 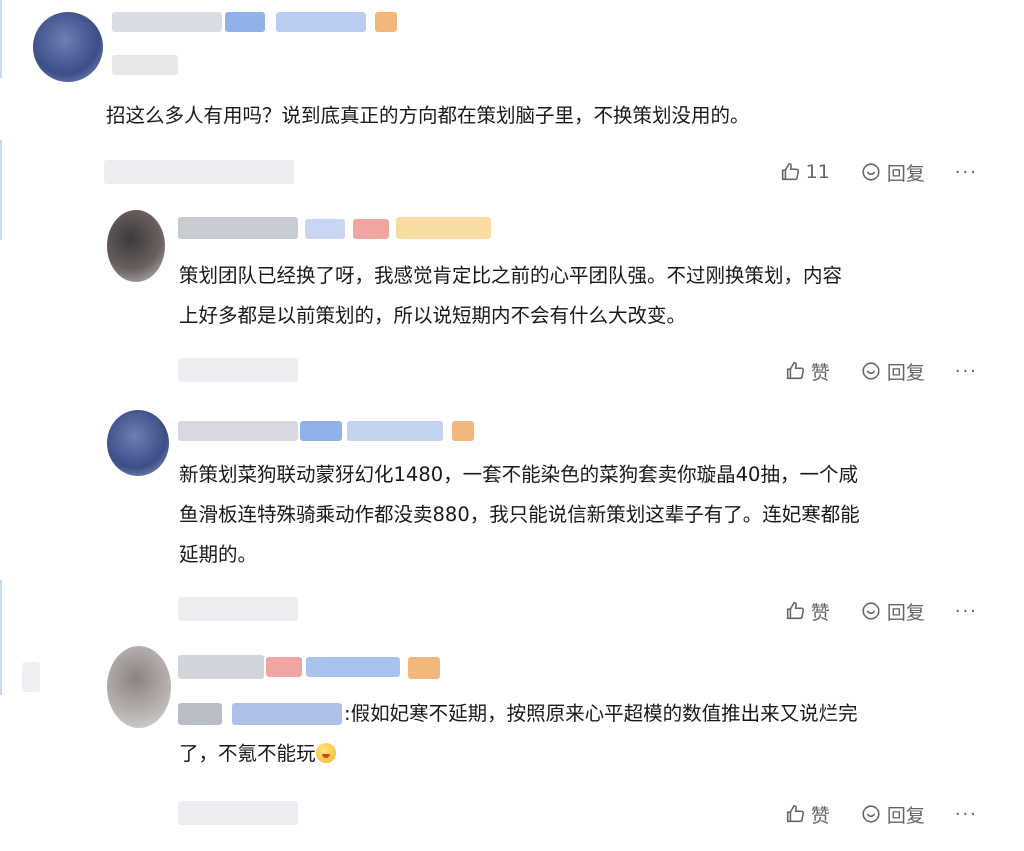 I want to click on reply-text-line: 了，不氪不能玩, so click(x=257, y=754).